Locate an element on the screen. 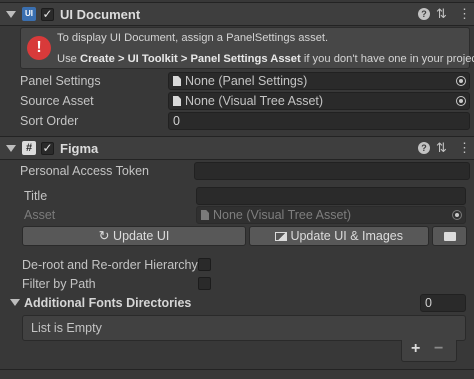 This screenshot has width=474, height=379. source-asset-label: Source Asset is located at coordinates (57, 101).